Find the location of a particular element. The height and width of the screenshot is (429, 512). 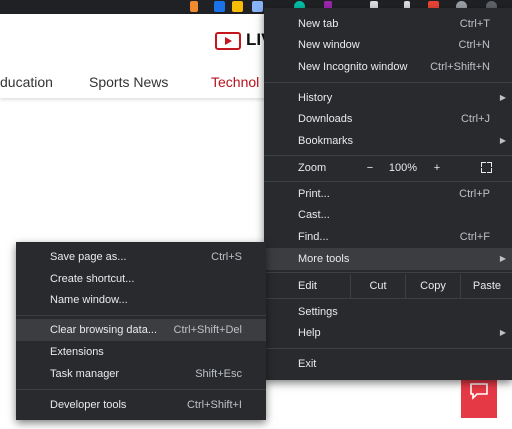

fullscreen-icon is located at coordinates (486, 167).